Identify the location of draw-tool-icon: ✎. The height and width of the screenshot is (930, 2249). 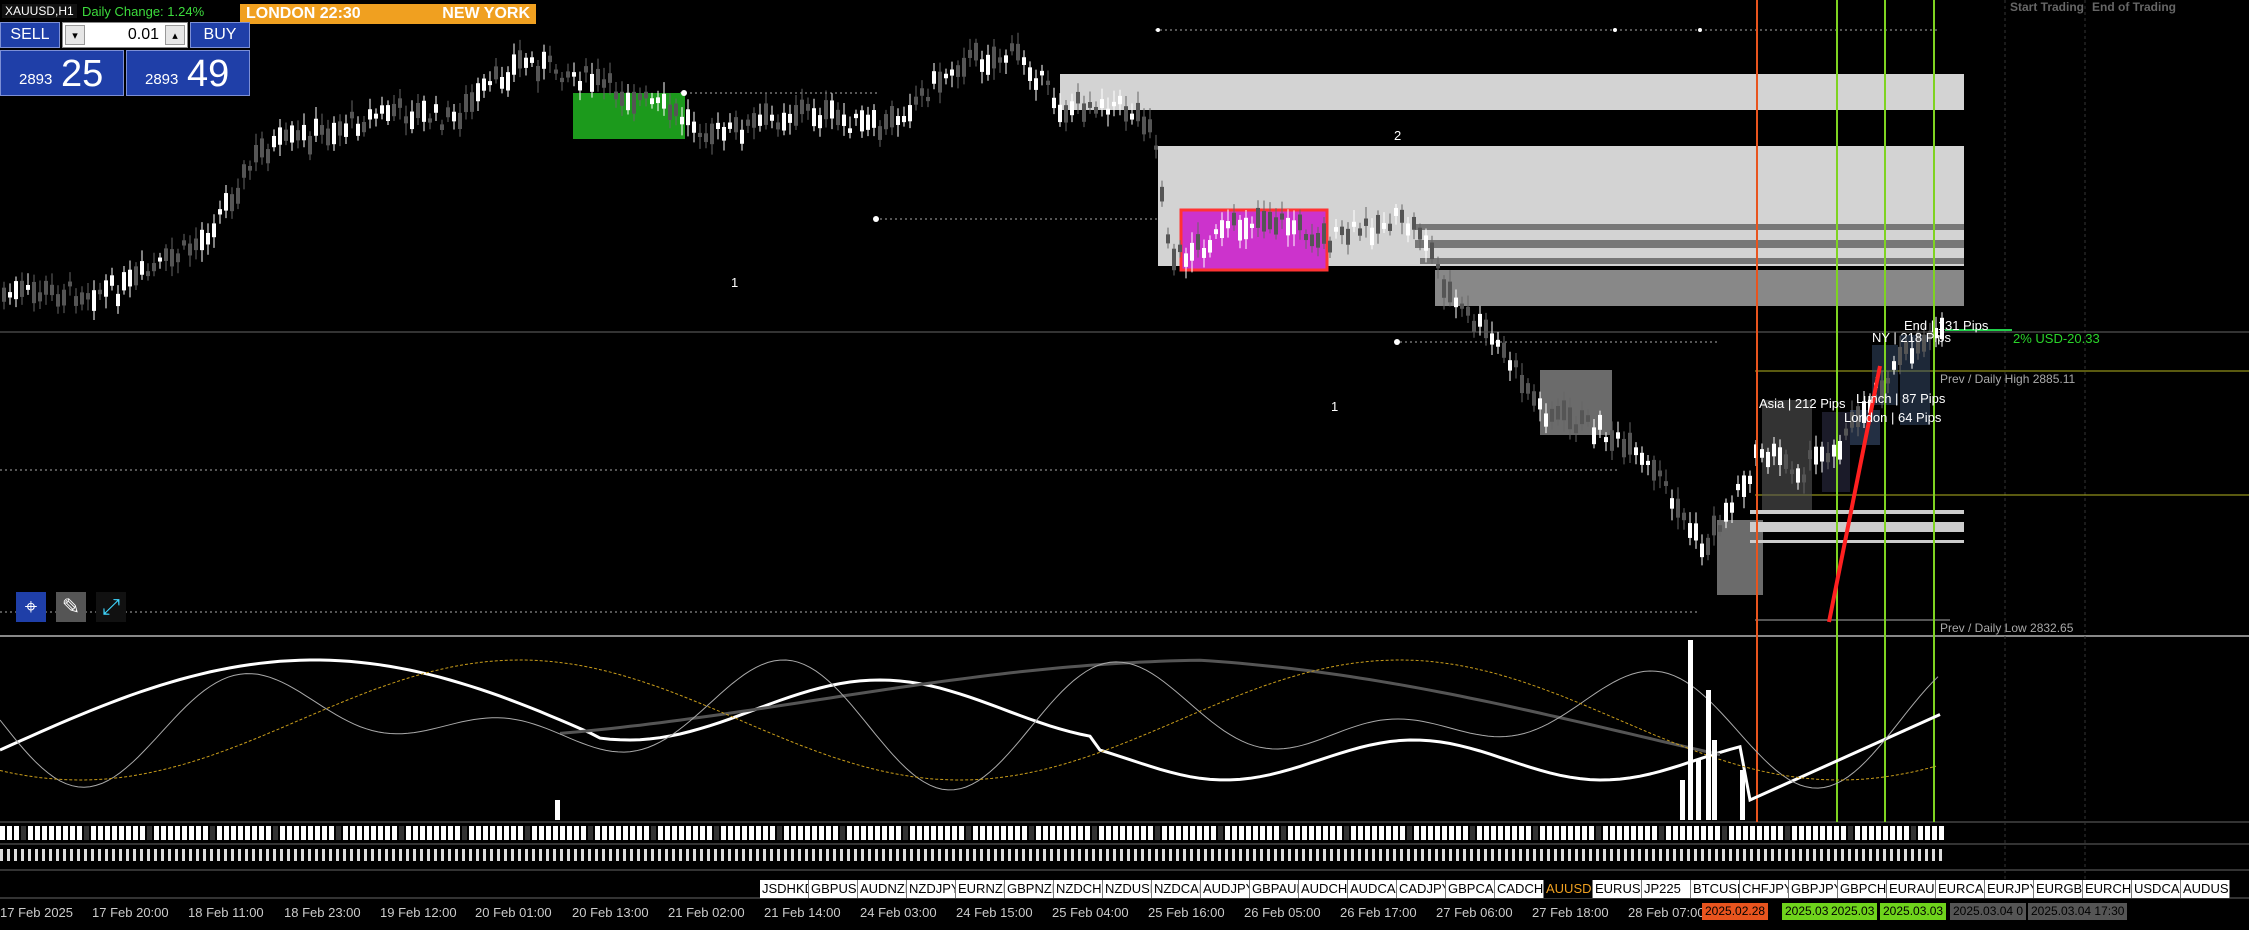
(71, 607).